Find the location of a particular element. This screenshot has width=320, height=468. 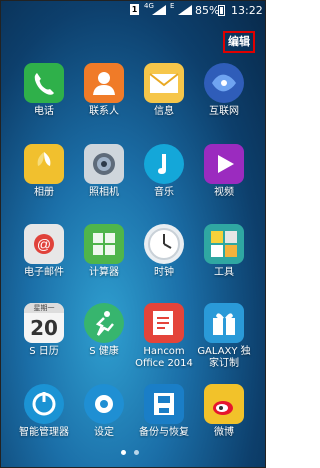

status-bar: 1 4G E 85% 13:22 is located at coordinates (133, 10).